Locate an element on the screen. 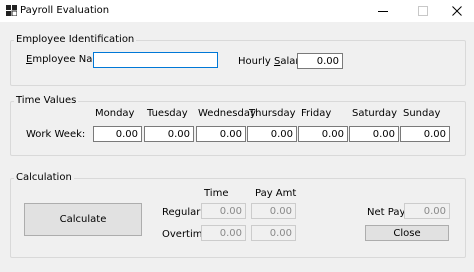  close-button-label: Close is located at coordinates (407, 233).